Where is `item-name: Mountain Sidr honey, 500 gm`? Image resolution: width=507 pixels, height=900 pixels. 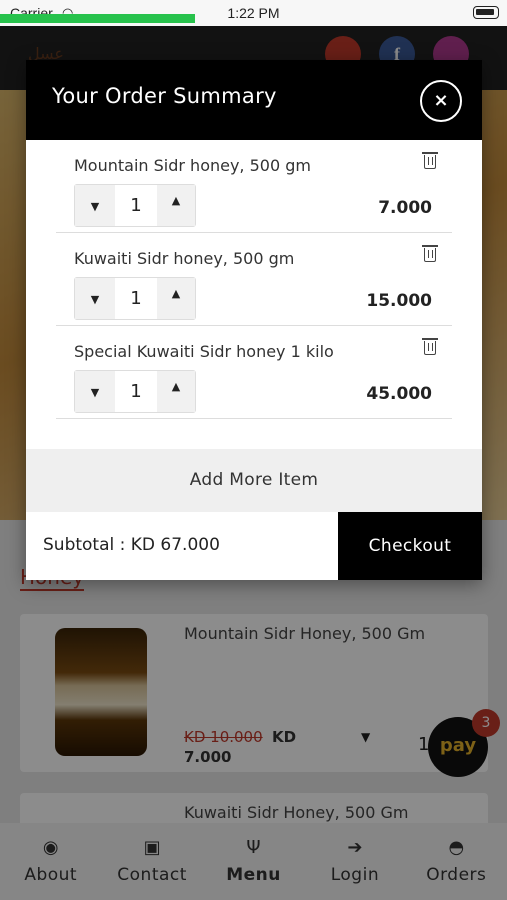
item-name: Mountain Sidr honey, 500 gm is located at coordinates (192, 165).